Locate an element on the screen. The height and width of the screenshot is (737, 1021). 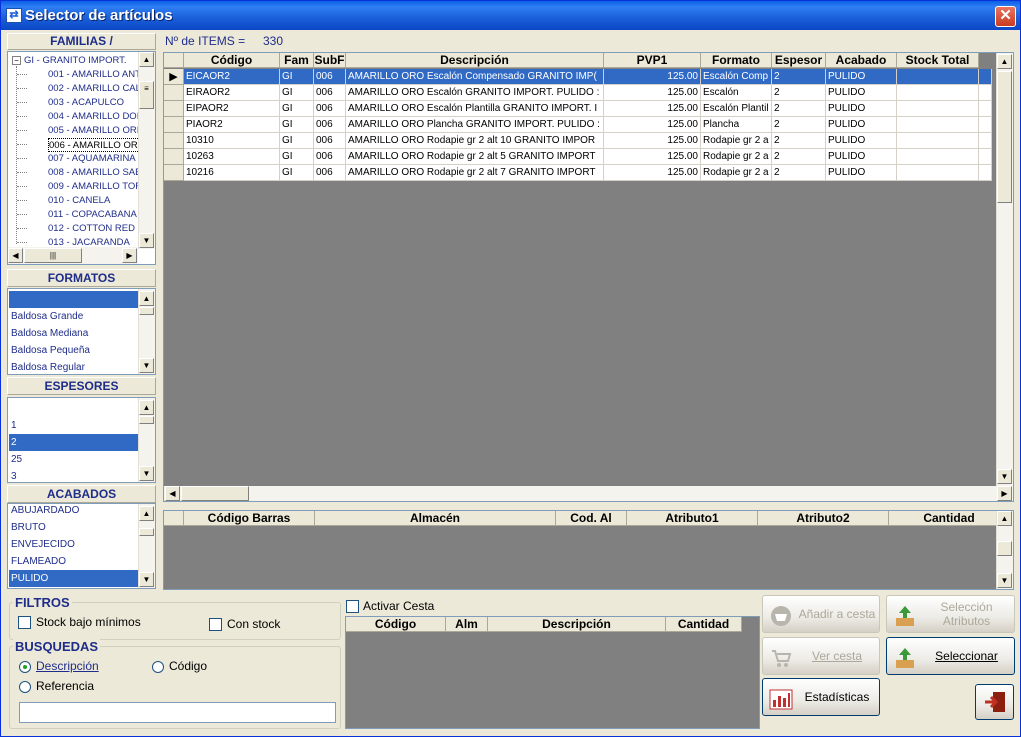
grid-column-header: Formato is located at coordinates (736, 60).